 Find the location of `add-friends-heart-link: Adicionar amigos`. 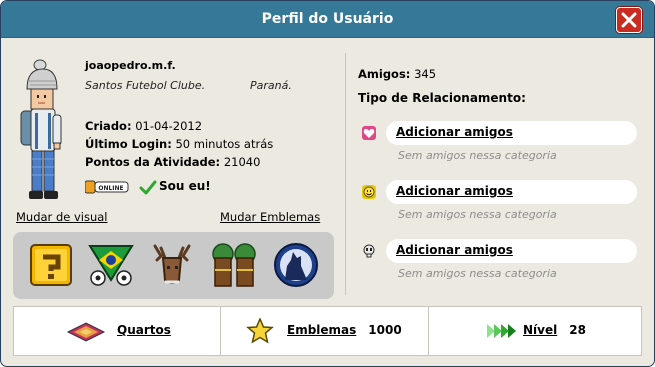

add-friends-heart-link: Adicionar amigos is located at coordinates (454, 132).